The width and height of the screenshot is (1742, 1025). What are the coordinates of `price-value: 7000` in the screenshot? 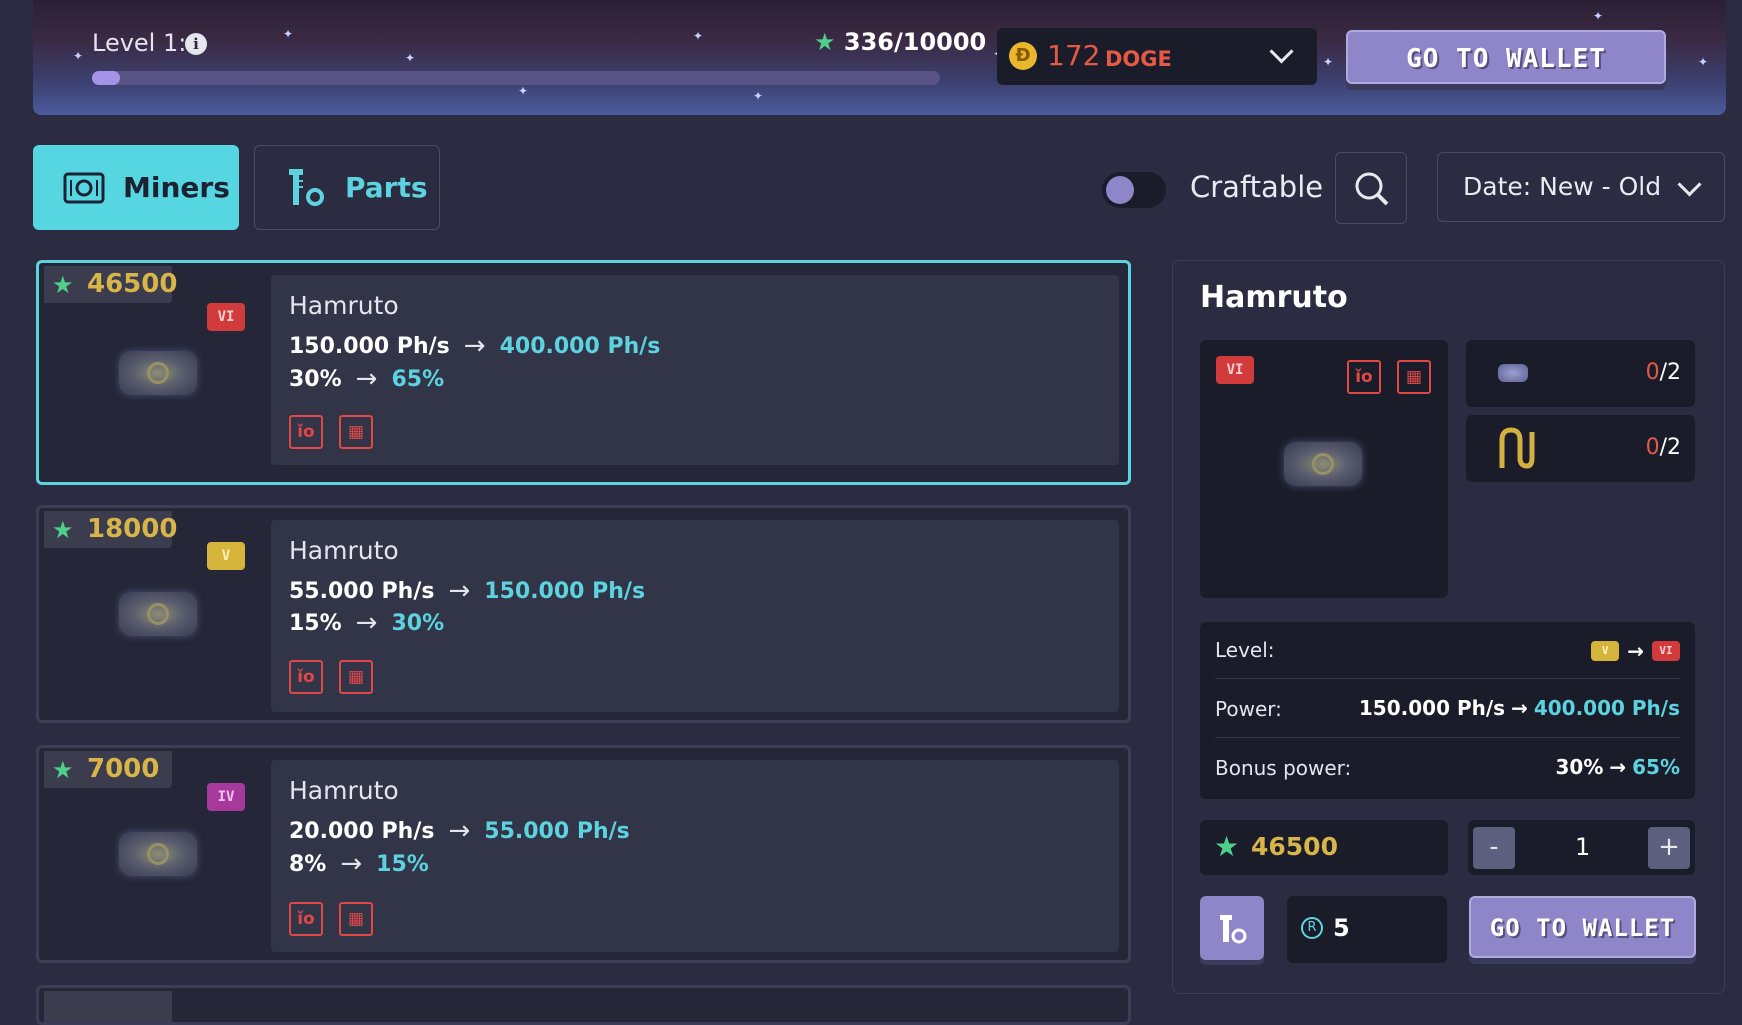 It's located at (123, 769).